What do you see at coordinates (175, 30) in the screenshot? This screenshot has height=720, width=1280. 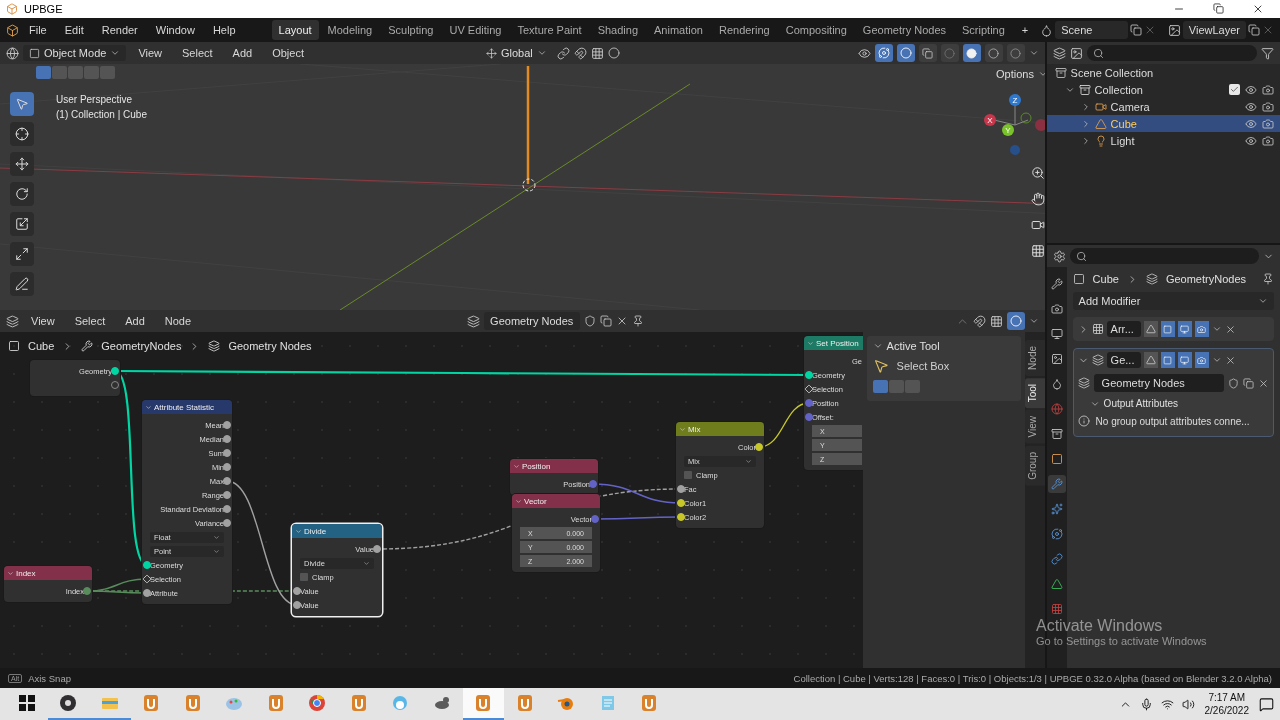 I see `menu-item: Window` at bounding box center [175, 30].